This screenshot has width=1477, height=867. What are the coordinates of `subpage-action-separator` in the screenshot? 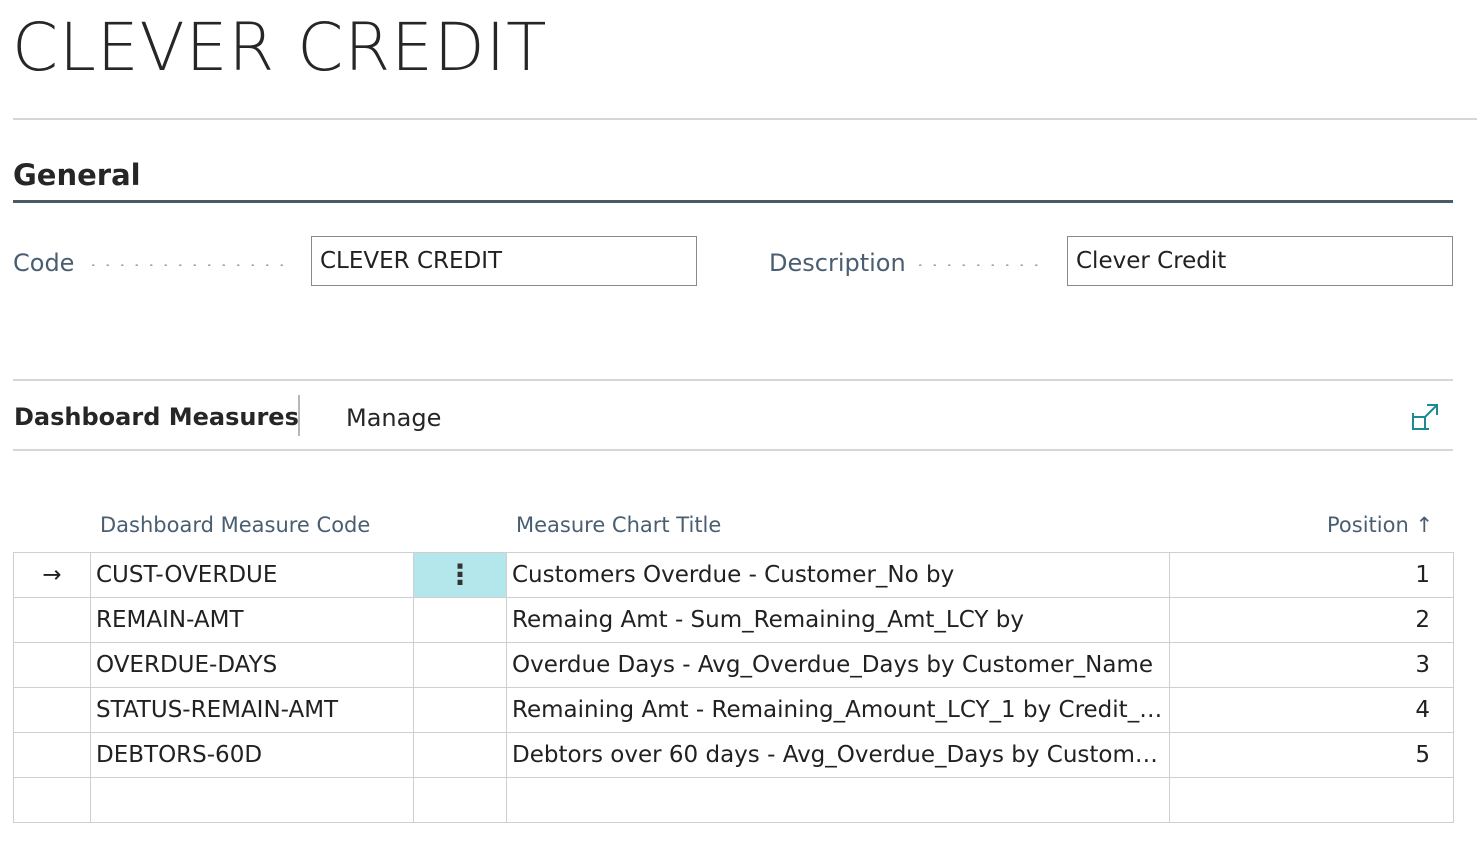 It's located at (299, 415).